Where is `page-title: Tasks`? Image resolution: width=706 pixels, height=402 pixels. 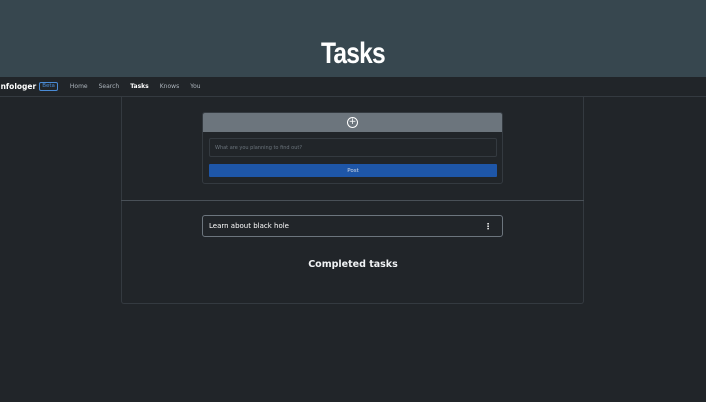 page-title: Tasks is located at coordinates (353, 53).